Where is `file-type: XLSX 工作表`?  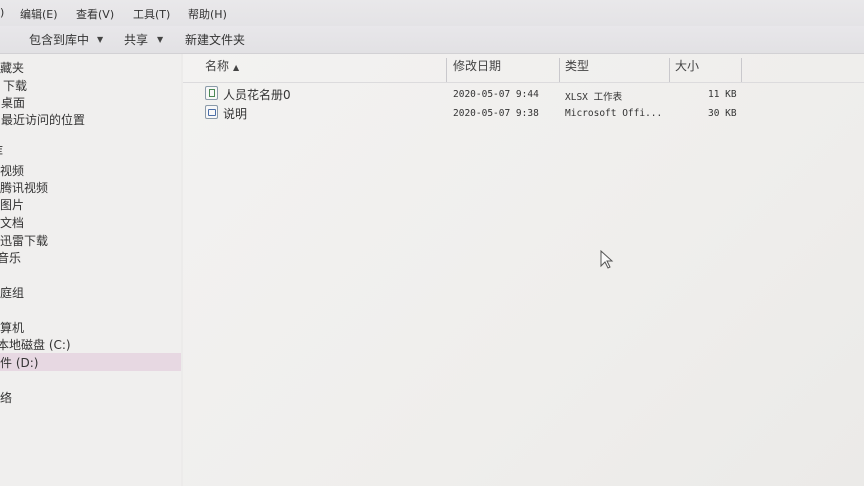
file-type: XLSX 工作表 is located at coordinates (594, 97).